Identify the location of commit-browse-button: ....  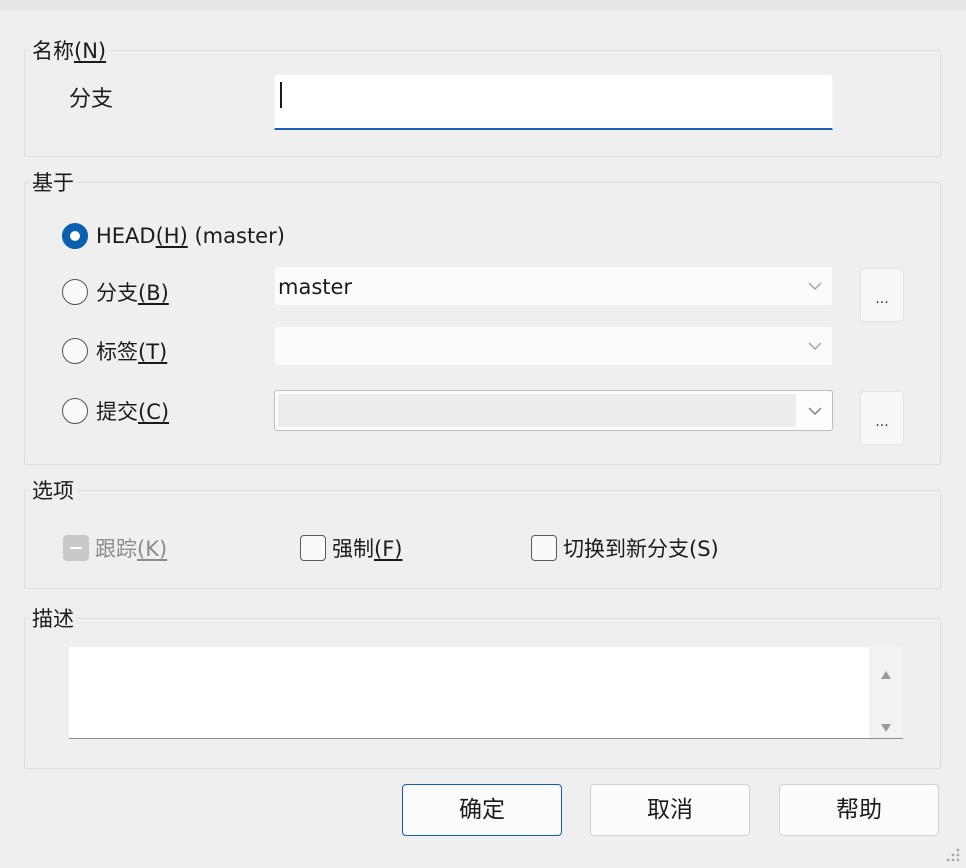
(882, 418).